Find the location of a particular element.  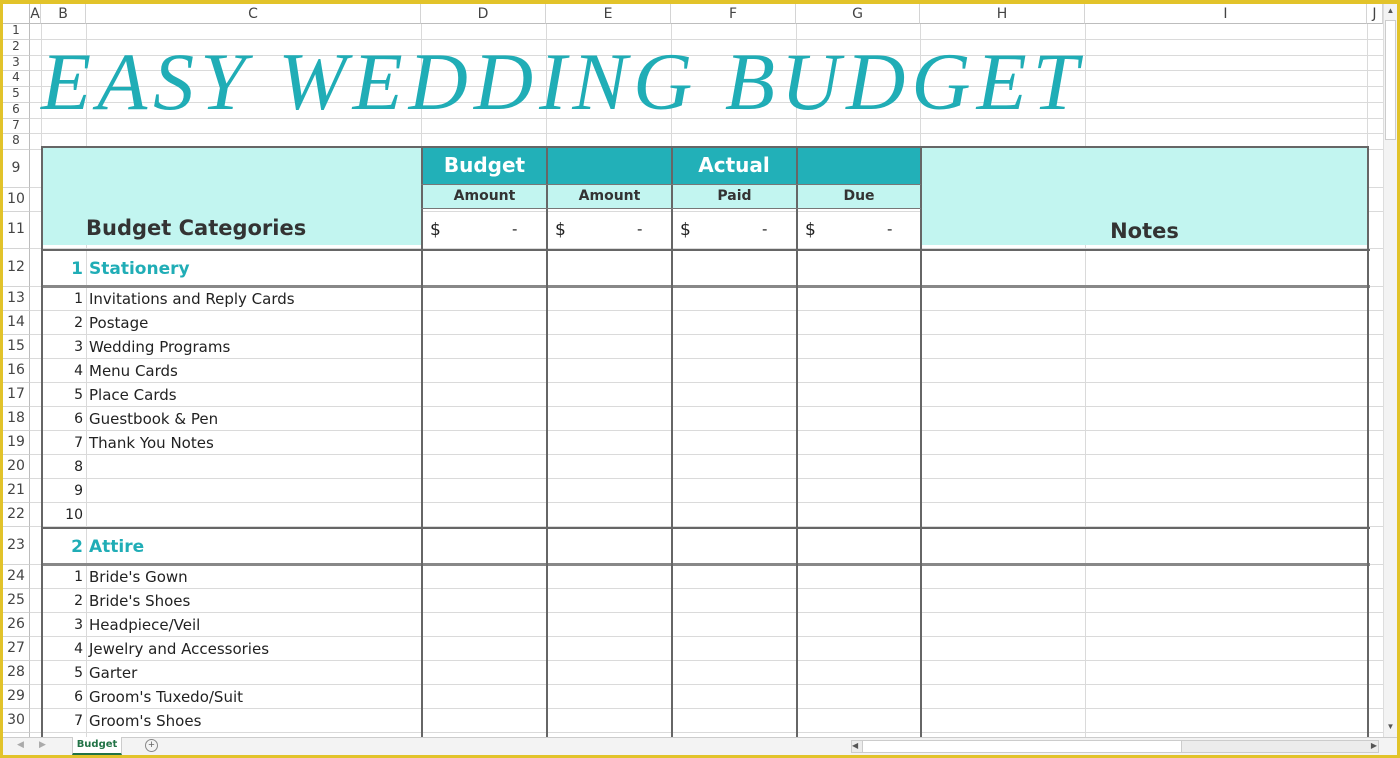

item-name: Headpiece/Veil is located at coordinates (144, 625).